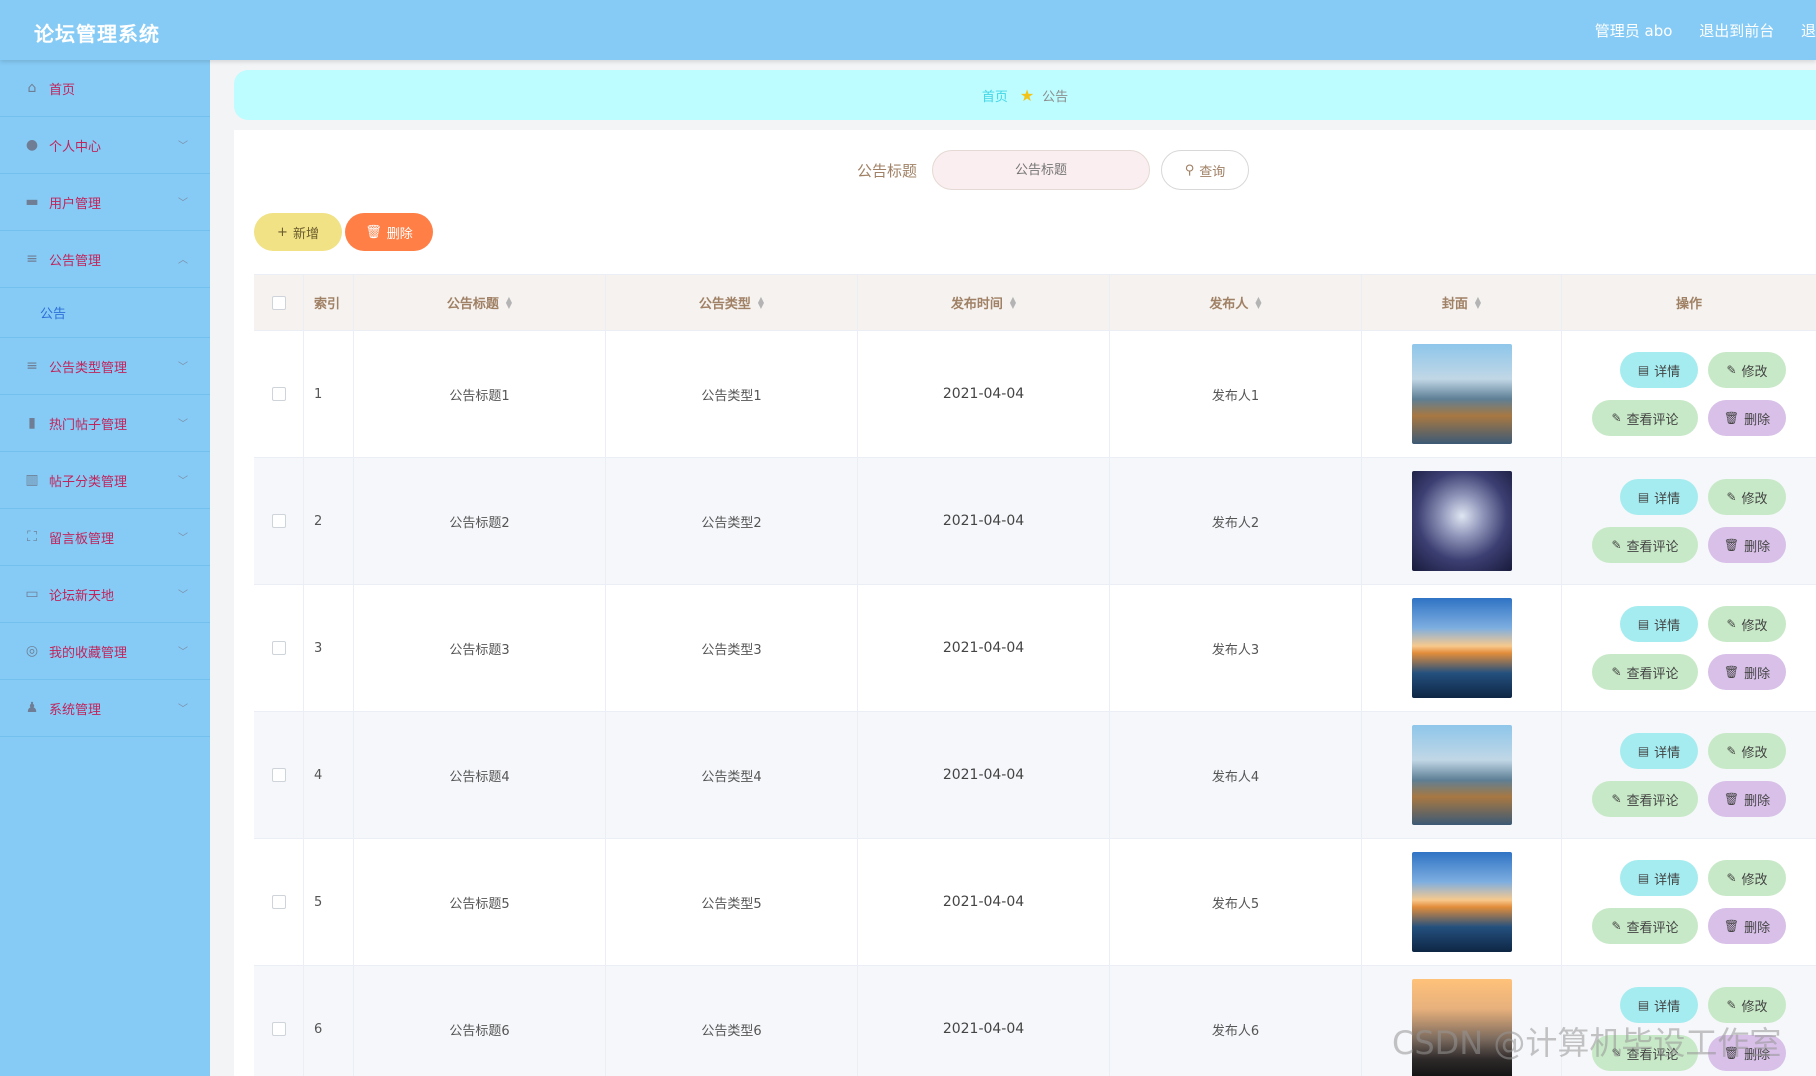 The image size is (1816, 1076). Describe the element at coordinates (1689, 648) in the screenshot. I see `row-actions: ▤ 详情 ✎ 修改 ✎ 查看评论 🗑 删除` at that location.